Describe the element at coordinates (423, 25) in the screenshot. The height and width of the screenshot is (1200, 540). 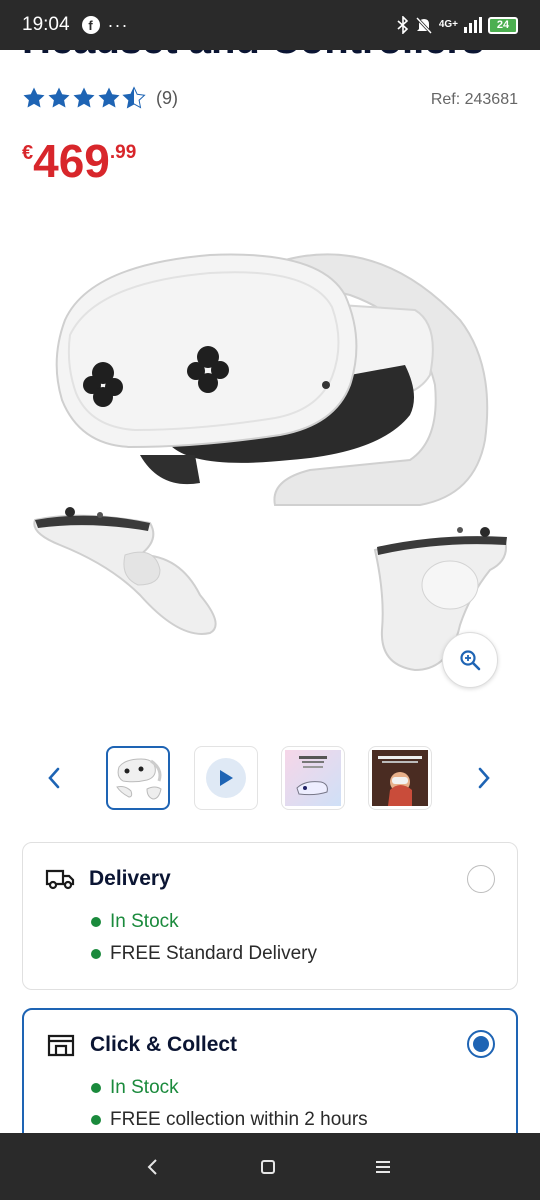
I see `mute-icon` at that location.